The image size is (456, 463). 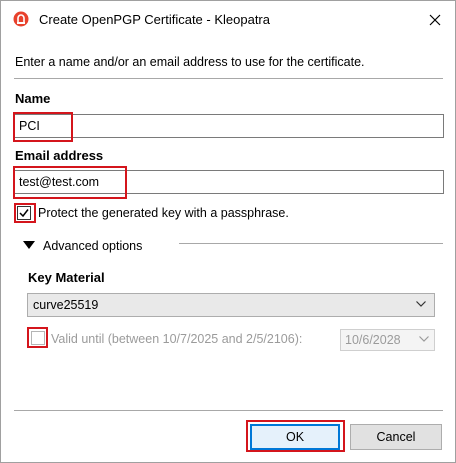 I want to click on intro-divider, so click(x=228, y=78).